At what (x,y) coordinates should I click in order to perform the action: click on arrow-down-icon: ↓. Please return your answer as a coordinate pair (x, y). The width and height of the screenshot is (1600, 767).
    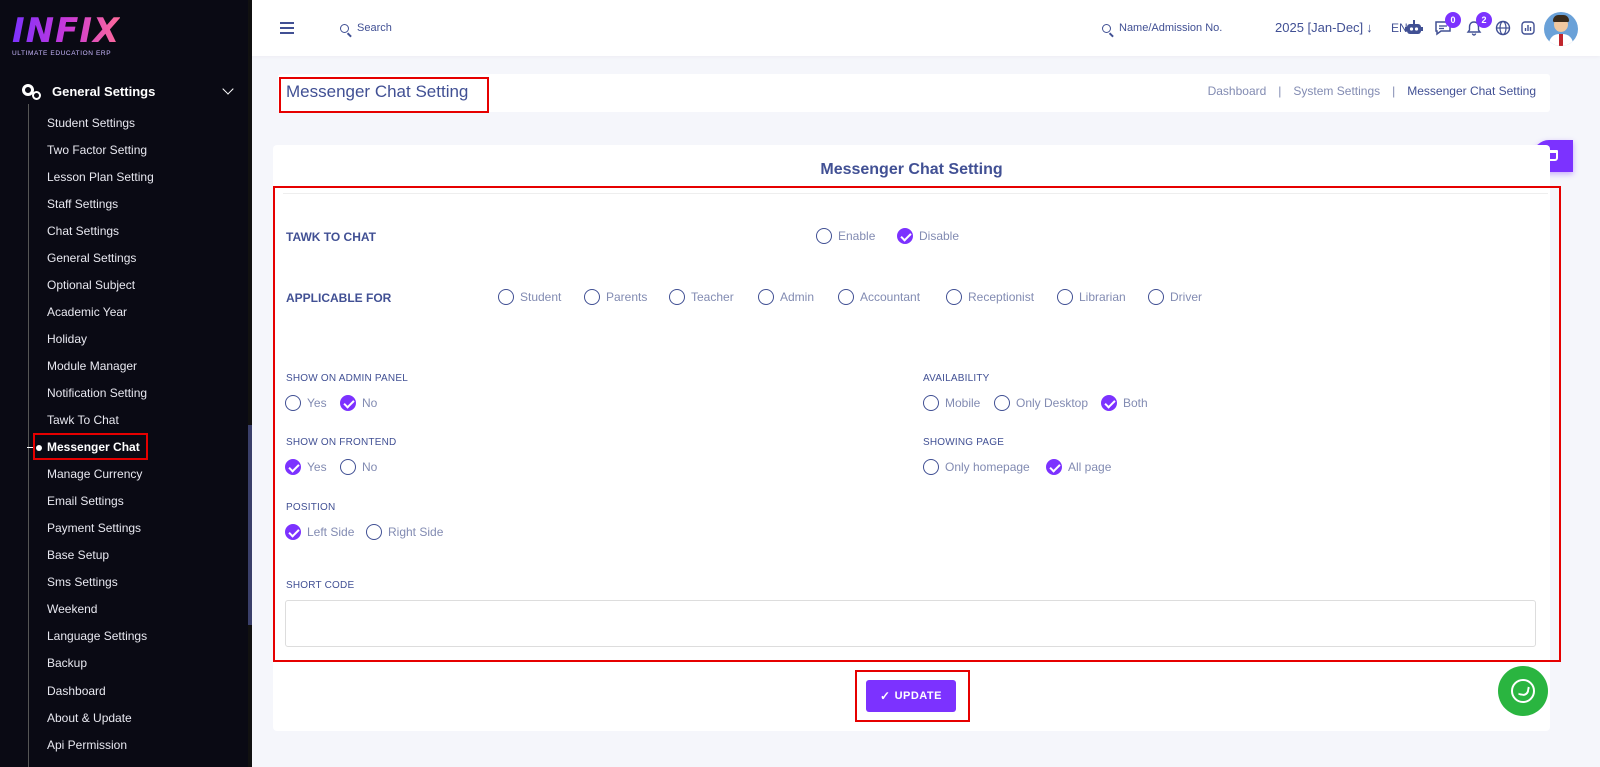
    Looking at the image, I should click on (1369, 27).